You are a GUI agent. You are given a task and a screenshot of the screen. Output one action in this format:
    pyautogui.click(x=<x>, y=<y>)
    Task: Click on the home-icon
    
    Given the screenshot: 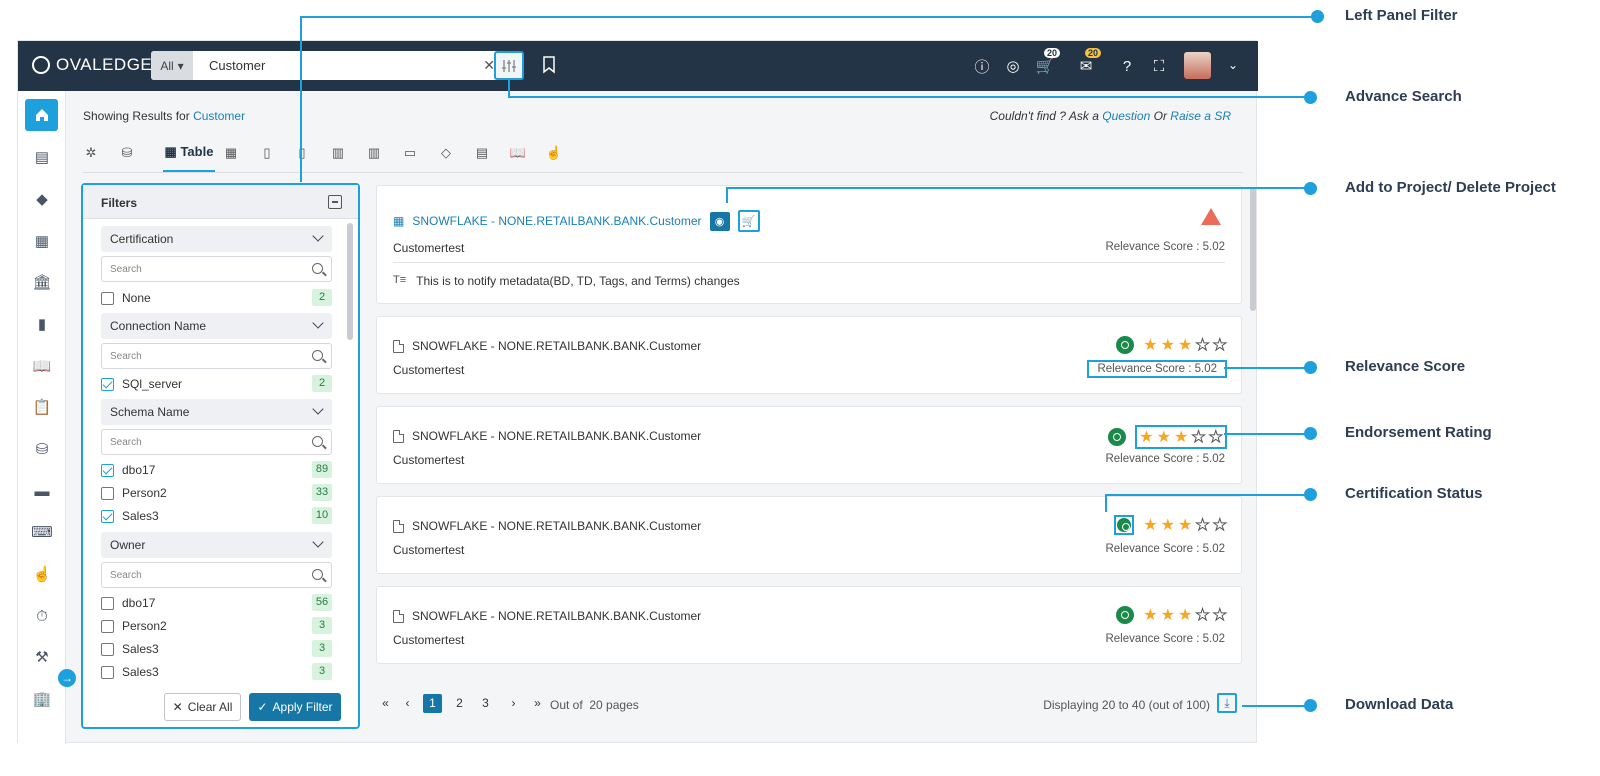 What is the action you would take?
    pyautogui.click(x=41, y=115)
    